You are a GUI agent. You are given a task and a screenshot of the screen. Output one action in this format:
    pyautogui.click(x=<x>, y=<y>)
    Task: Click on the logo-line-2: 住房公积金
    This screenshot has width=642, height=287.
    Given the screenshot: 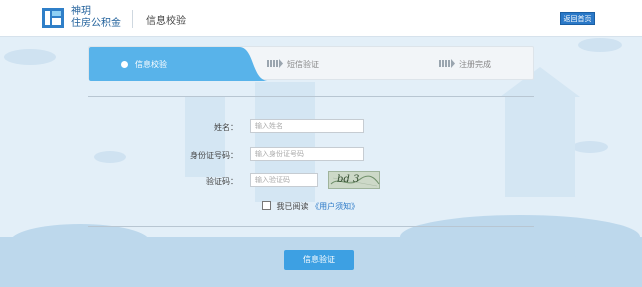 What is the action you would take?
    pyautogui.click(x=96, y=23)
    